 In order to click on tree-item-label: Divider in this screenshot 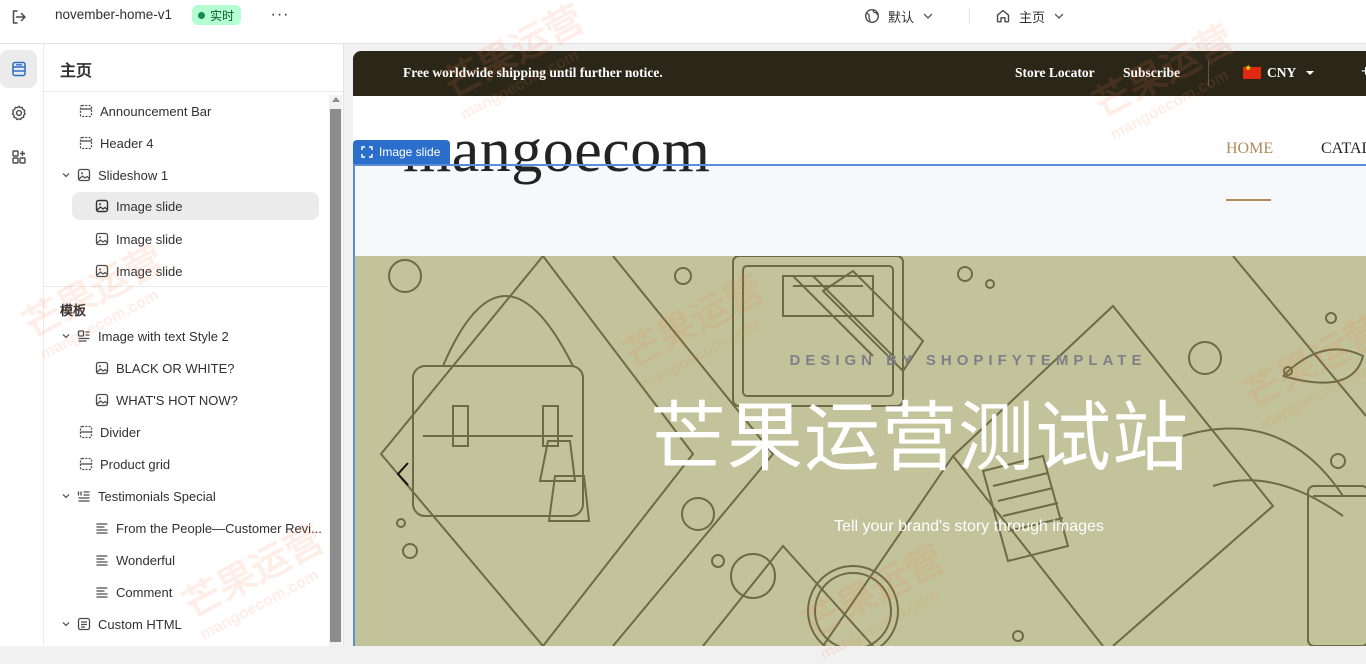, I will do `click(120, 432)`.